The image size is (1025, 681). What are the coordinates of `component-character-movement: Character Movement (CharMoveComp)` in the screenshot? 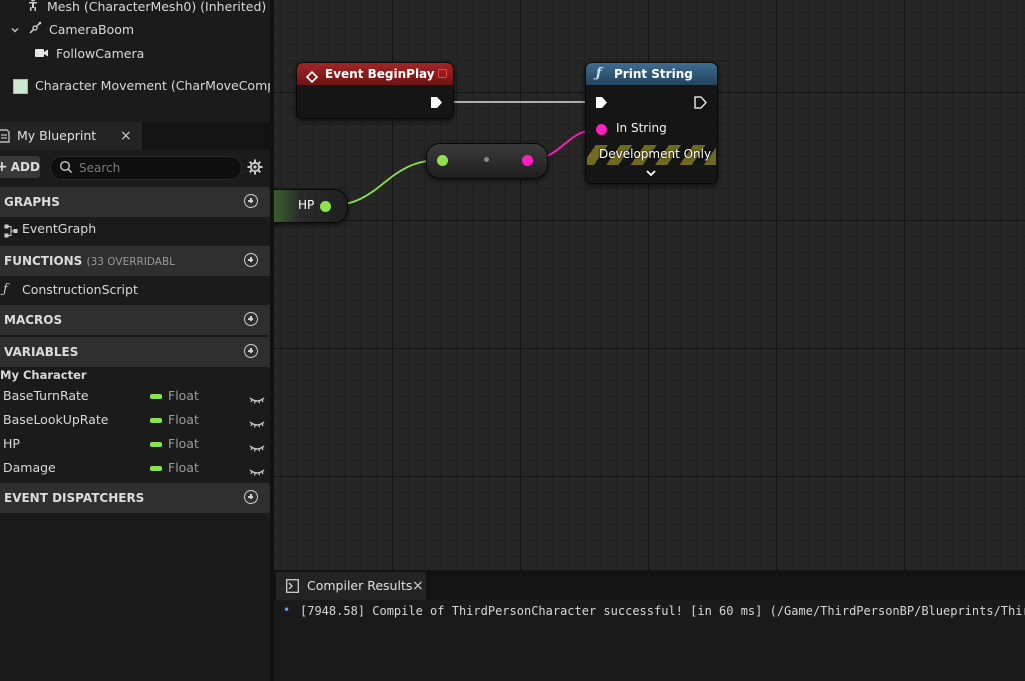 It's located at (141, 86).